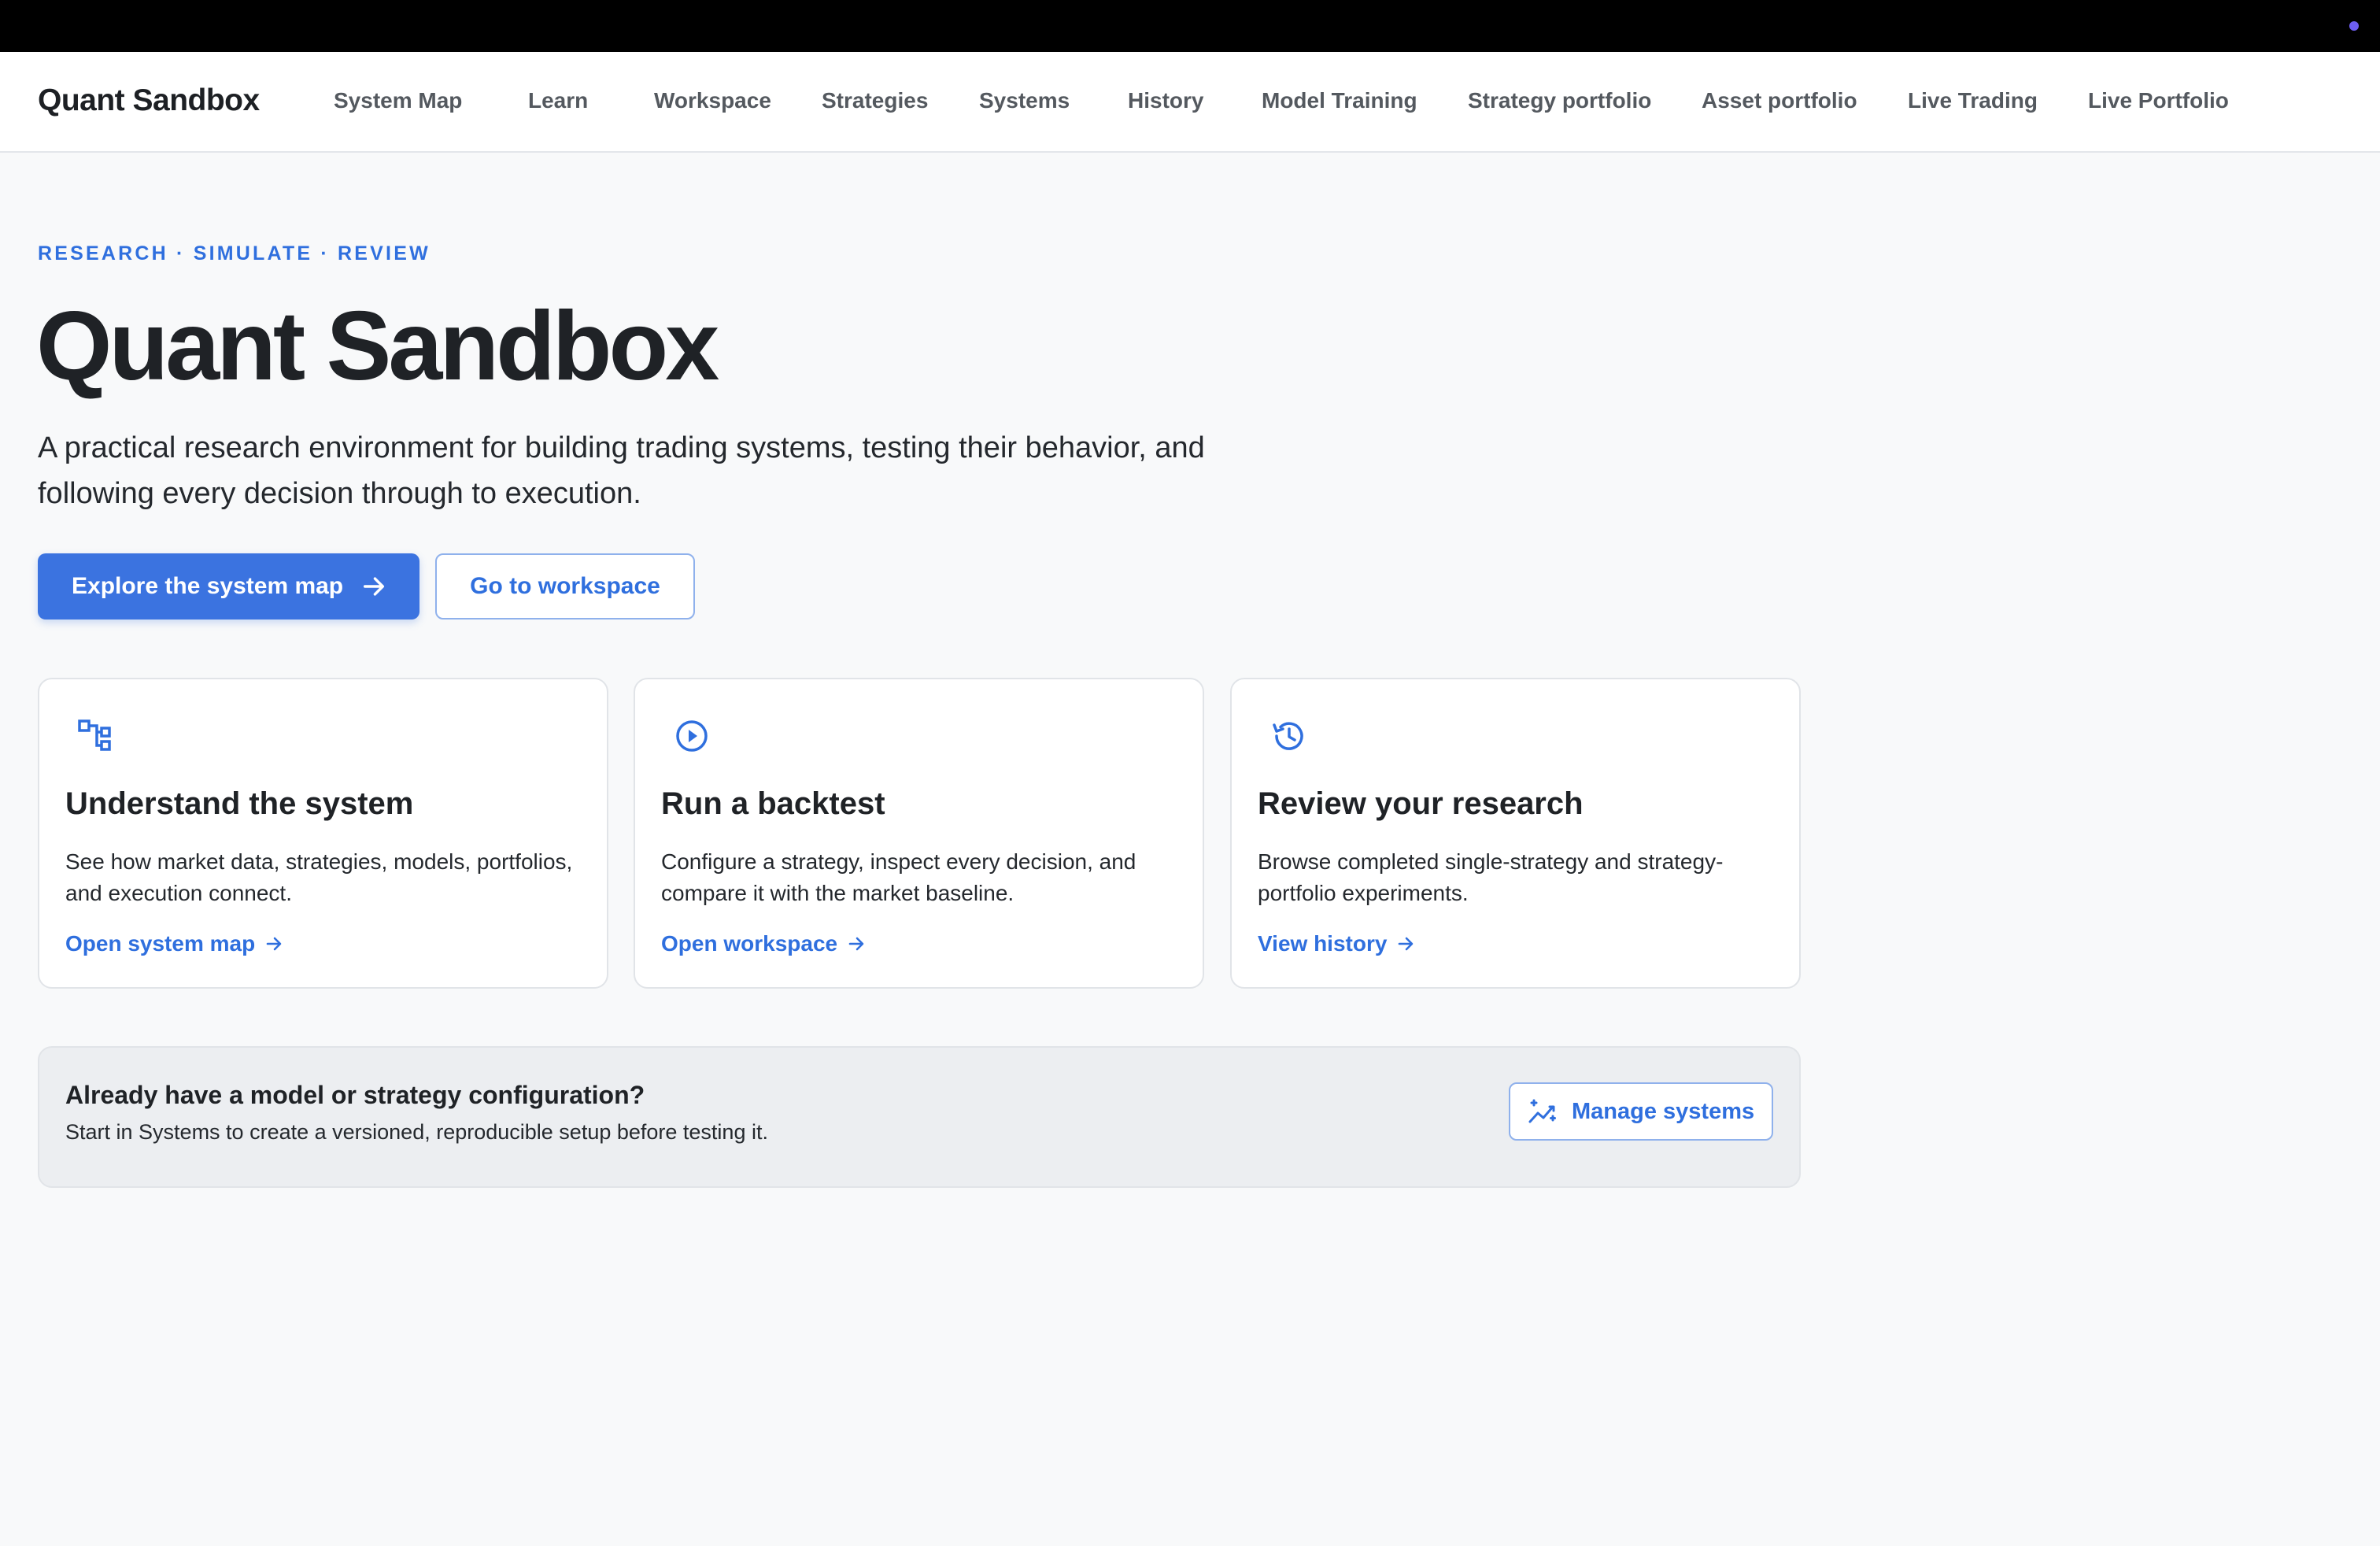  Describe the element at coordinates (875, 100) in the screenshot. I see `nav-item-strategies: Strategies` at that location.